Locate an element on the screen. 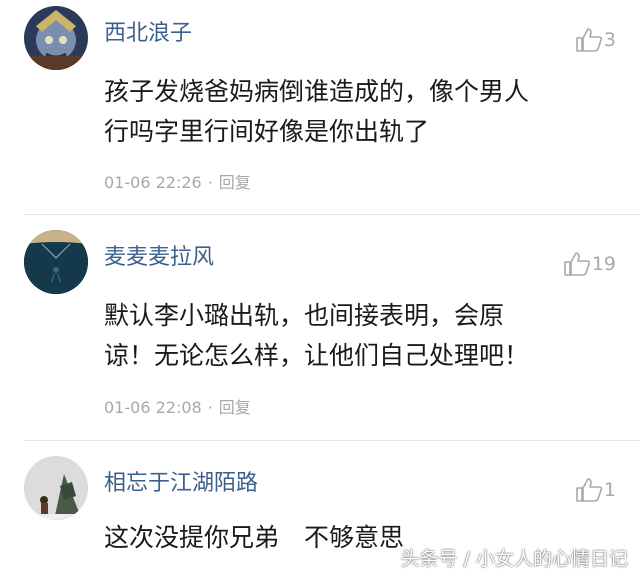 Image resolution: width=640 pixels, height=577 pixels. timestamp: 01-06 22:08 is located at coordinates (153, 407).